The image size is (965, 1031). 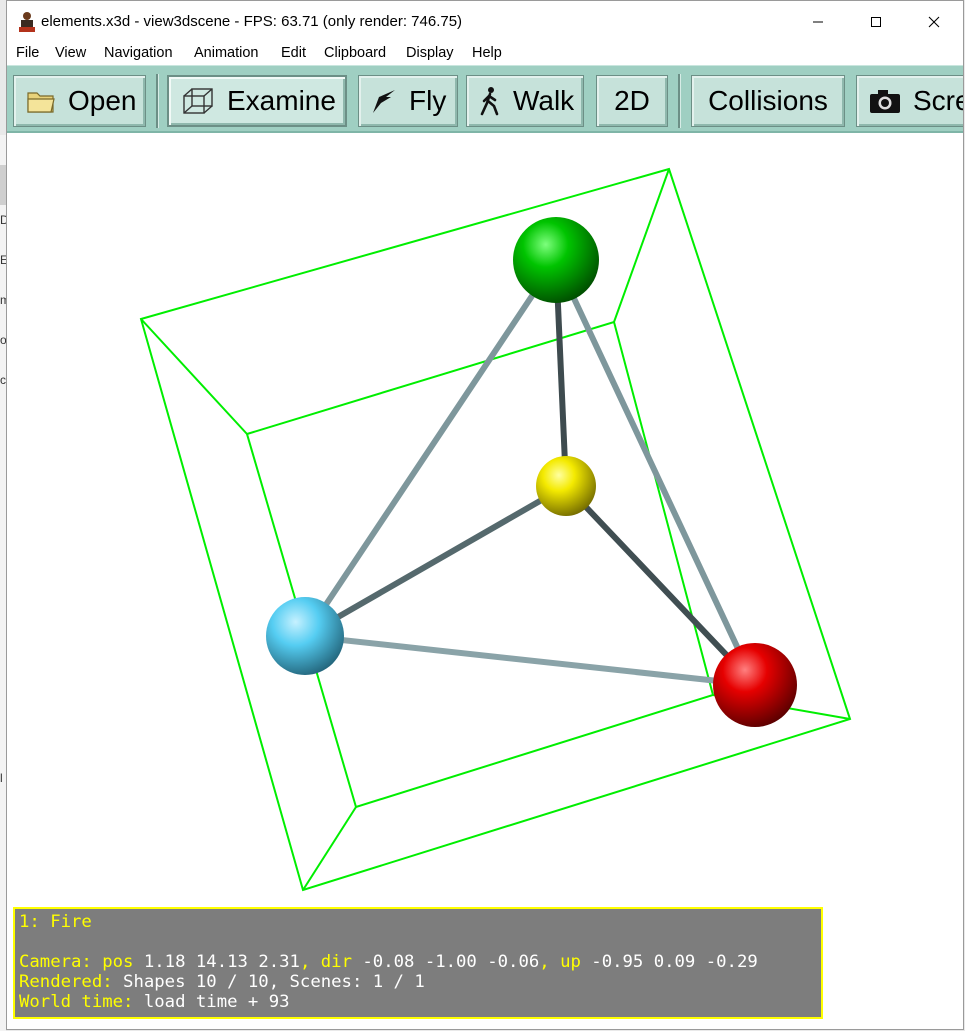 What do you see at coordinates (938, 100) in the screenshot?
I see `screenshot-button-label: Scre` at bounding box center [938, 100].